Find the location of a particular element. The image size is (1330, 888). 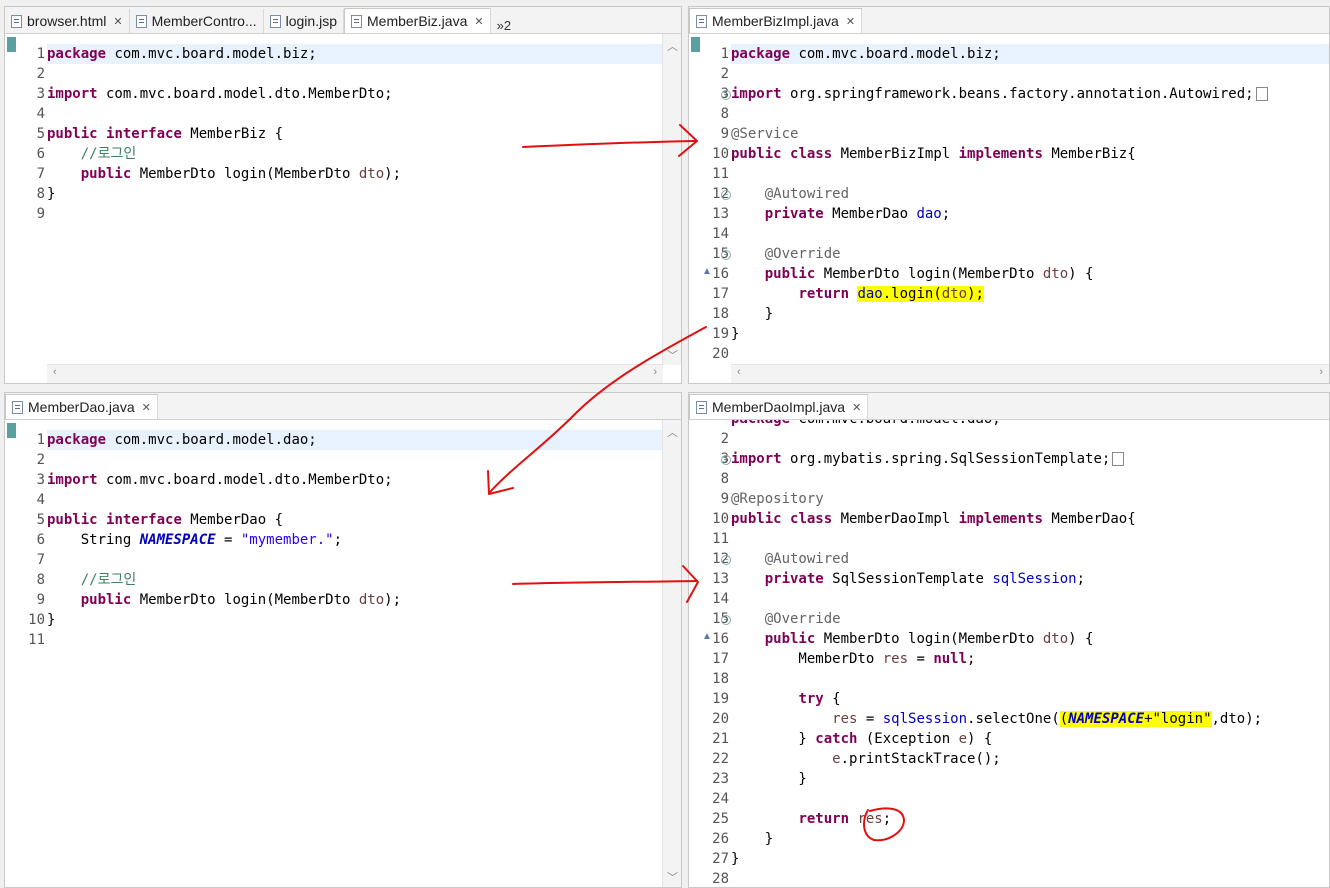

code-line: private SqlSessionTemplate sqlSession; is located at coordinates (1030, 579).